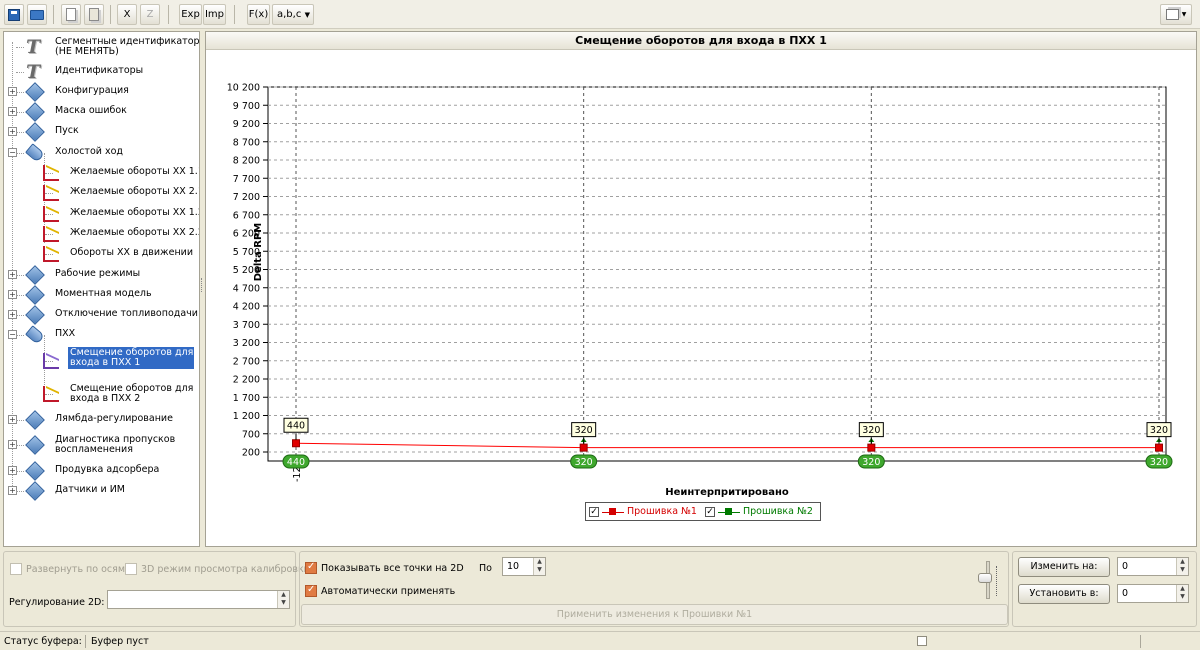 This screenshot has width=1200, height=650. I want to click on tree-item: − Холостой ход, so click(101, 153).